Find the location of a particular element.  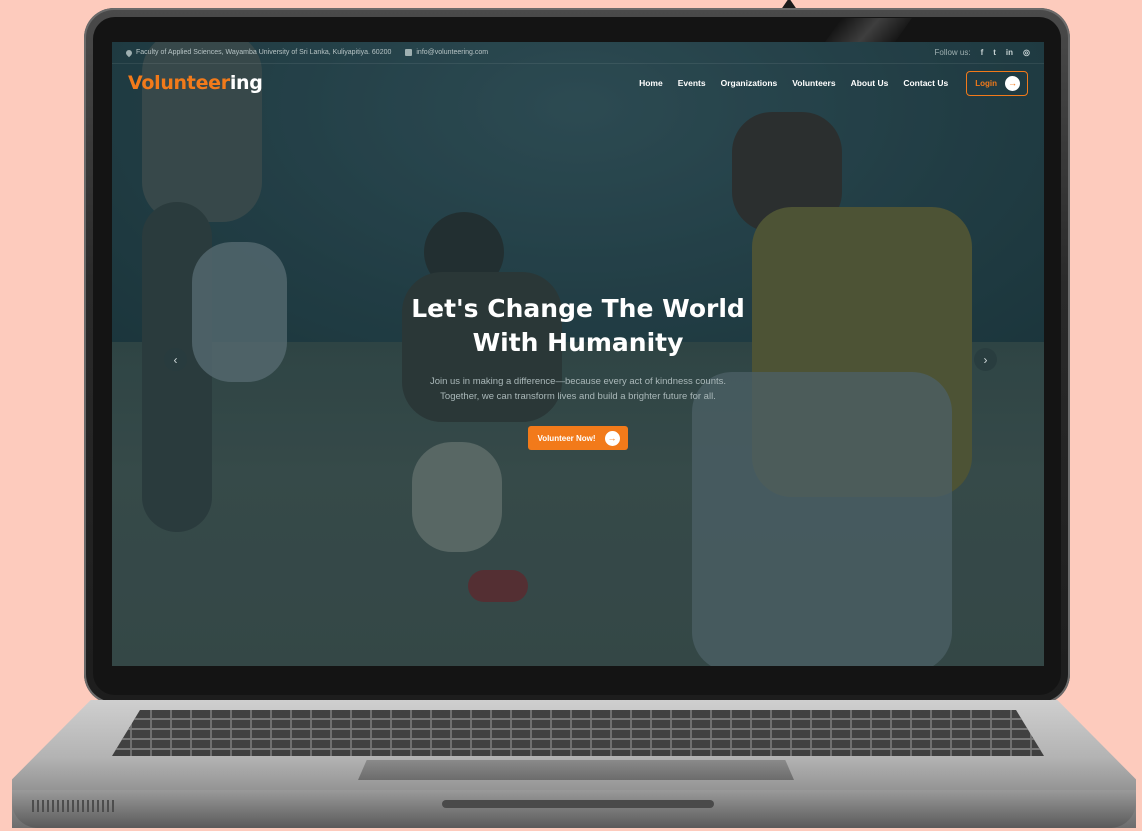

login-label: Login is located at coordinates (986, 83).